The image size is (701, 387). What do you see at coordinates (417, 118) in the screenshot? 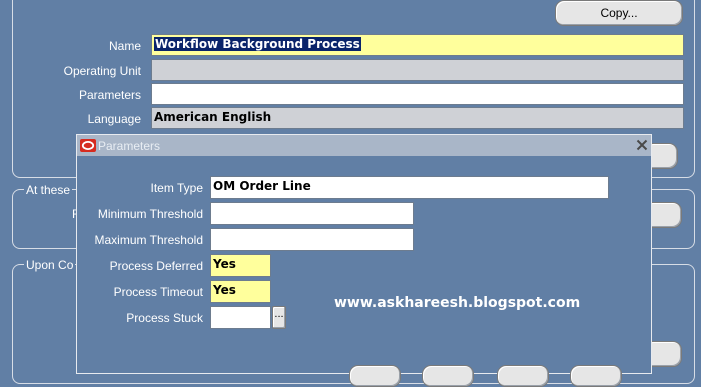
I see `language-field: American English` at bounding box center [417, 118].